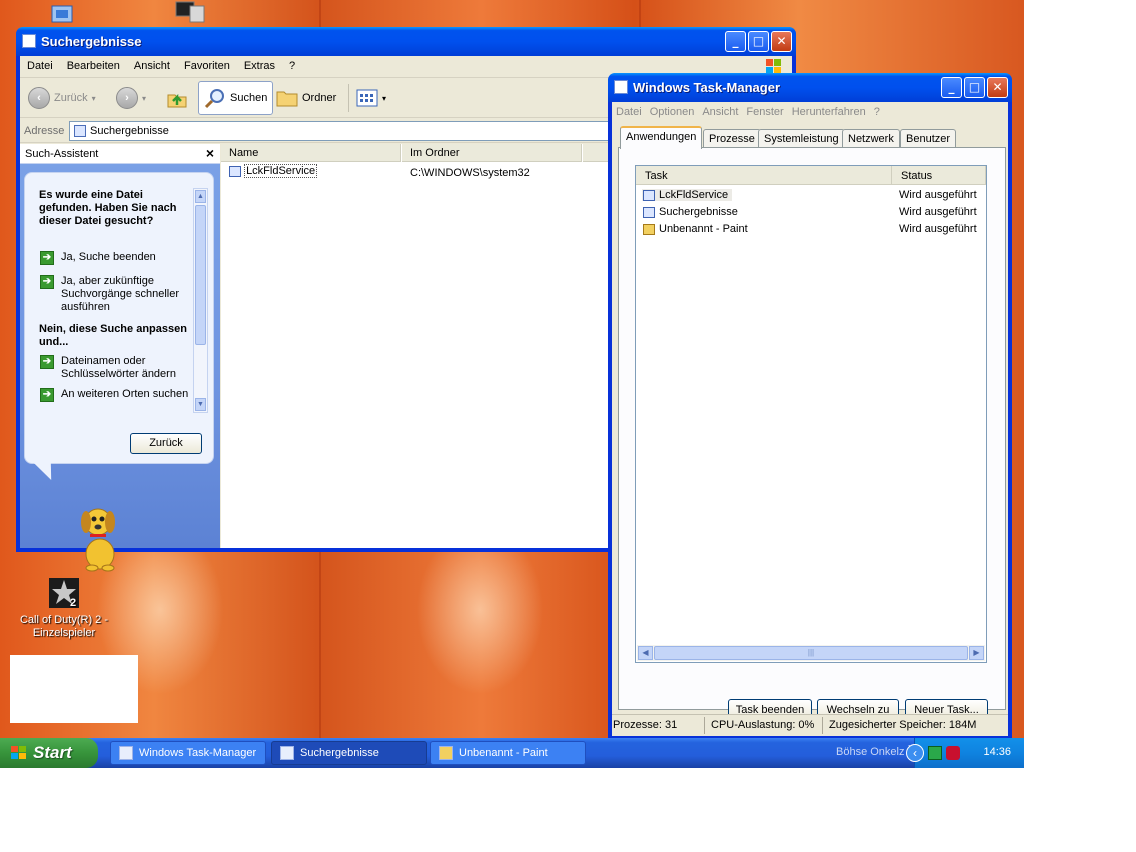 The image size is (1136, 852). Describe the element at coordinates (281, 171) in the screenshot. I see `result-name: LckFldService` at that location.